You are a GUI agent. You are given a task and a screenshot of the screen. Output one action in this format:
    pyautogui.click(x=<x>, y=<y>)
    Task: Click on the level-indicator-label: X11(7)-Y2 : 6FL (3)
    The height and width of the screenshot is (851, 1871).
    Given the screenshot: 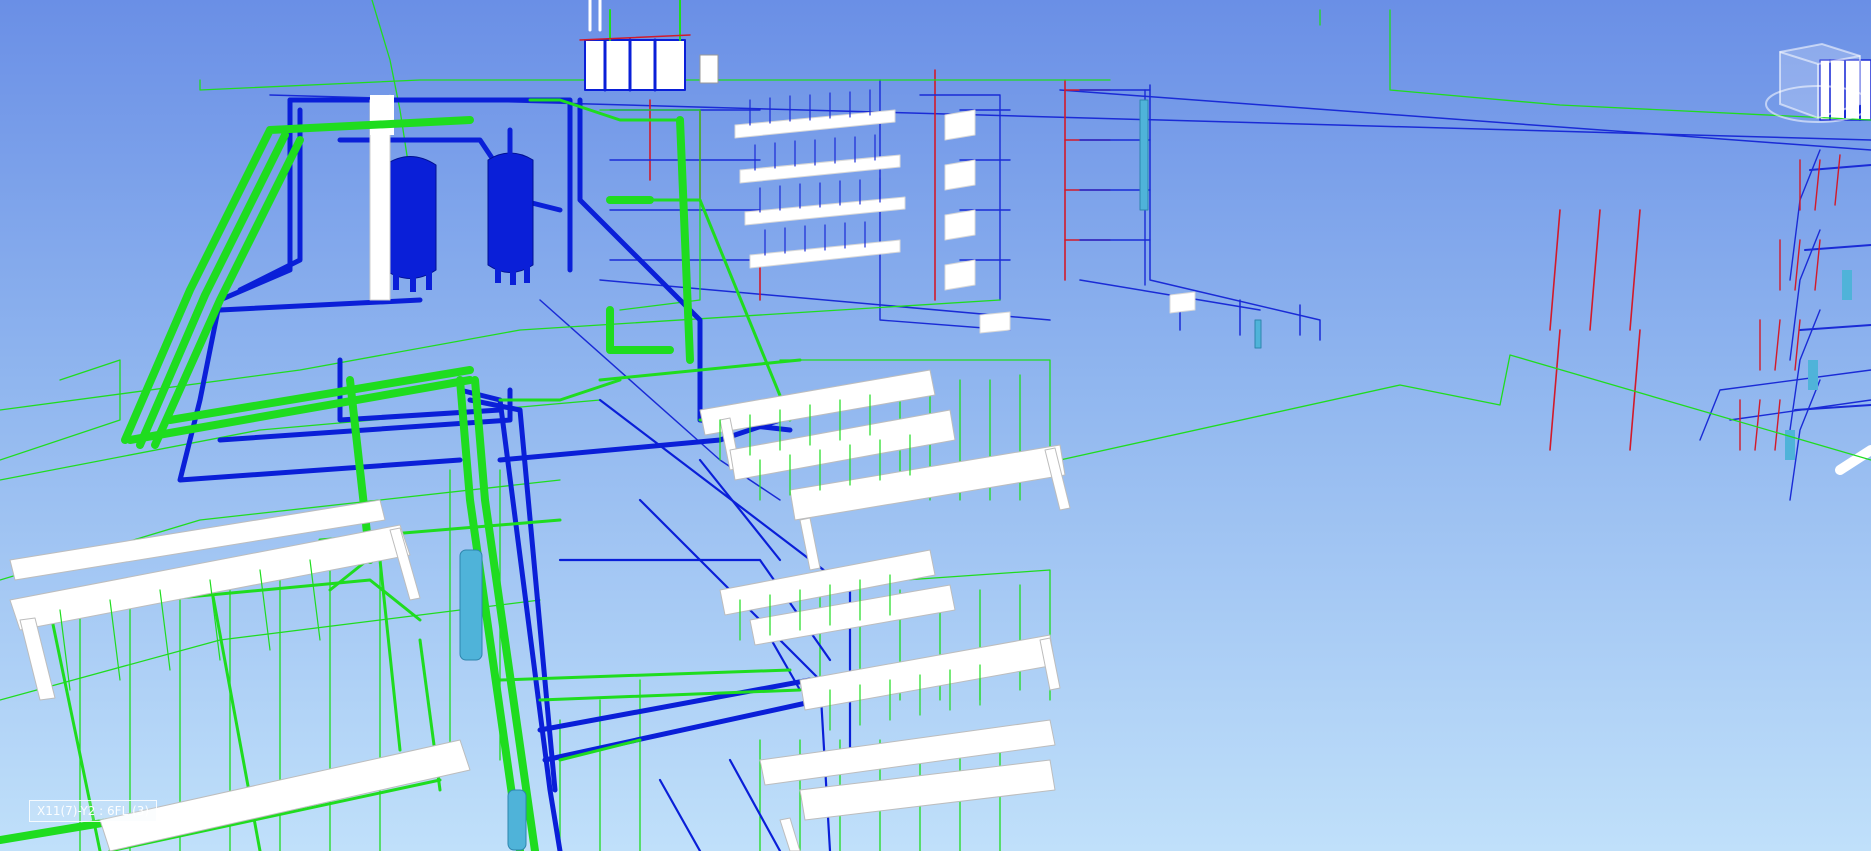 What is the action you would take?
    pyautogui.click(x=93, y=811)
    